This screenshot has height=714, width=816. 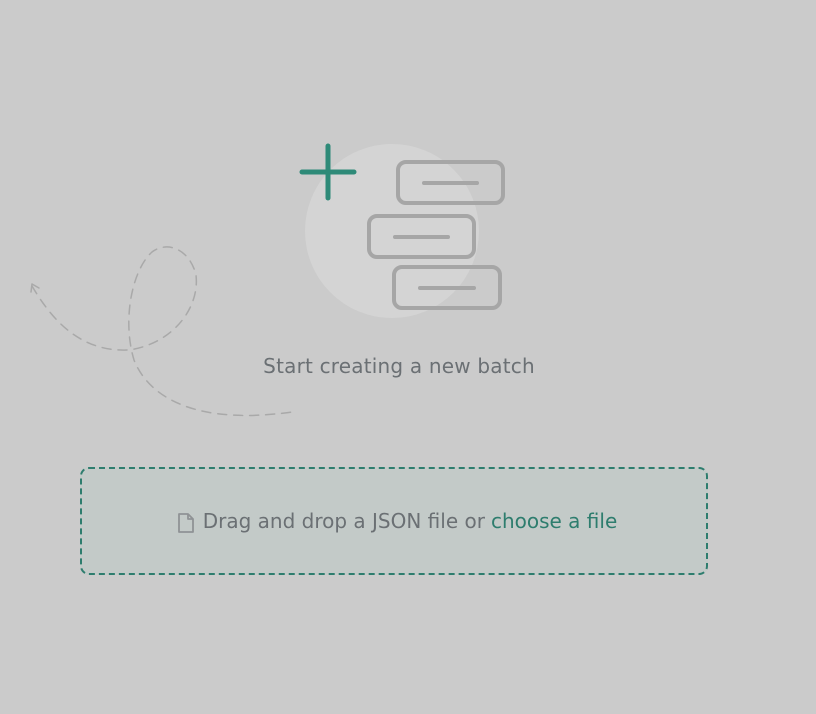 I want to click on choose-file-link: choose a file, so click(x=554, y=521).